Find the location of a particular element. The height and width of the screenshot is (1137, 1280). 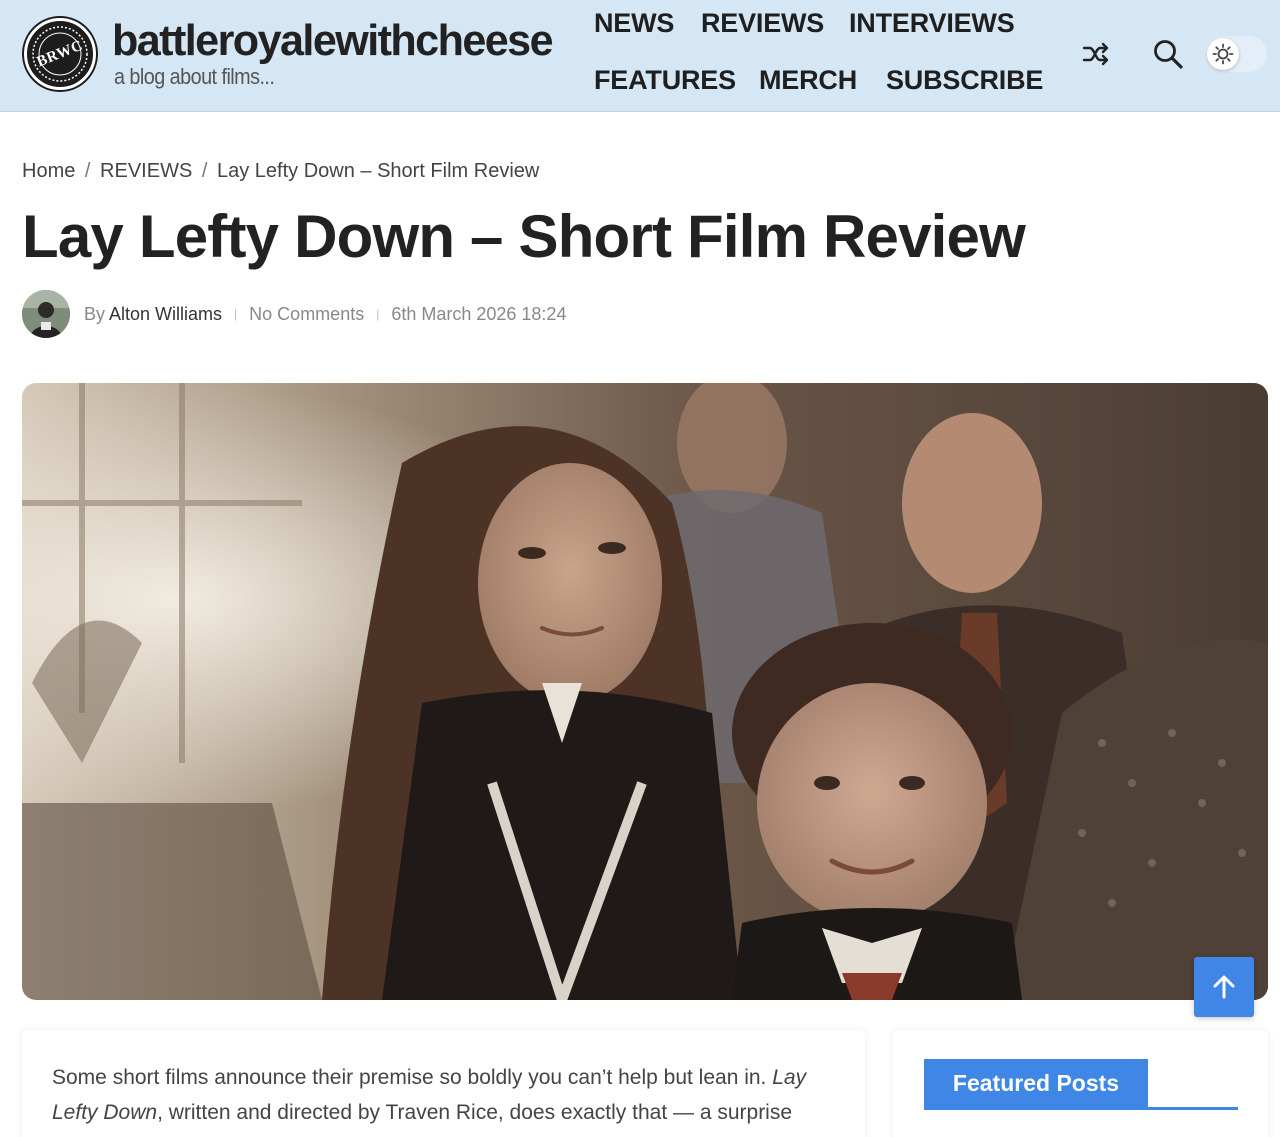

nav-item-features: FEATURES is located at coordinates (665, 80).